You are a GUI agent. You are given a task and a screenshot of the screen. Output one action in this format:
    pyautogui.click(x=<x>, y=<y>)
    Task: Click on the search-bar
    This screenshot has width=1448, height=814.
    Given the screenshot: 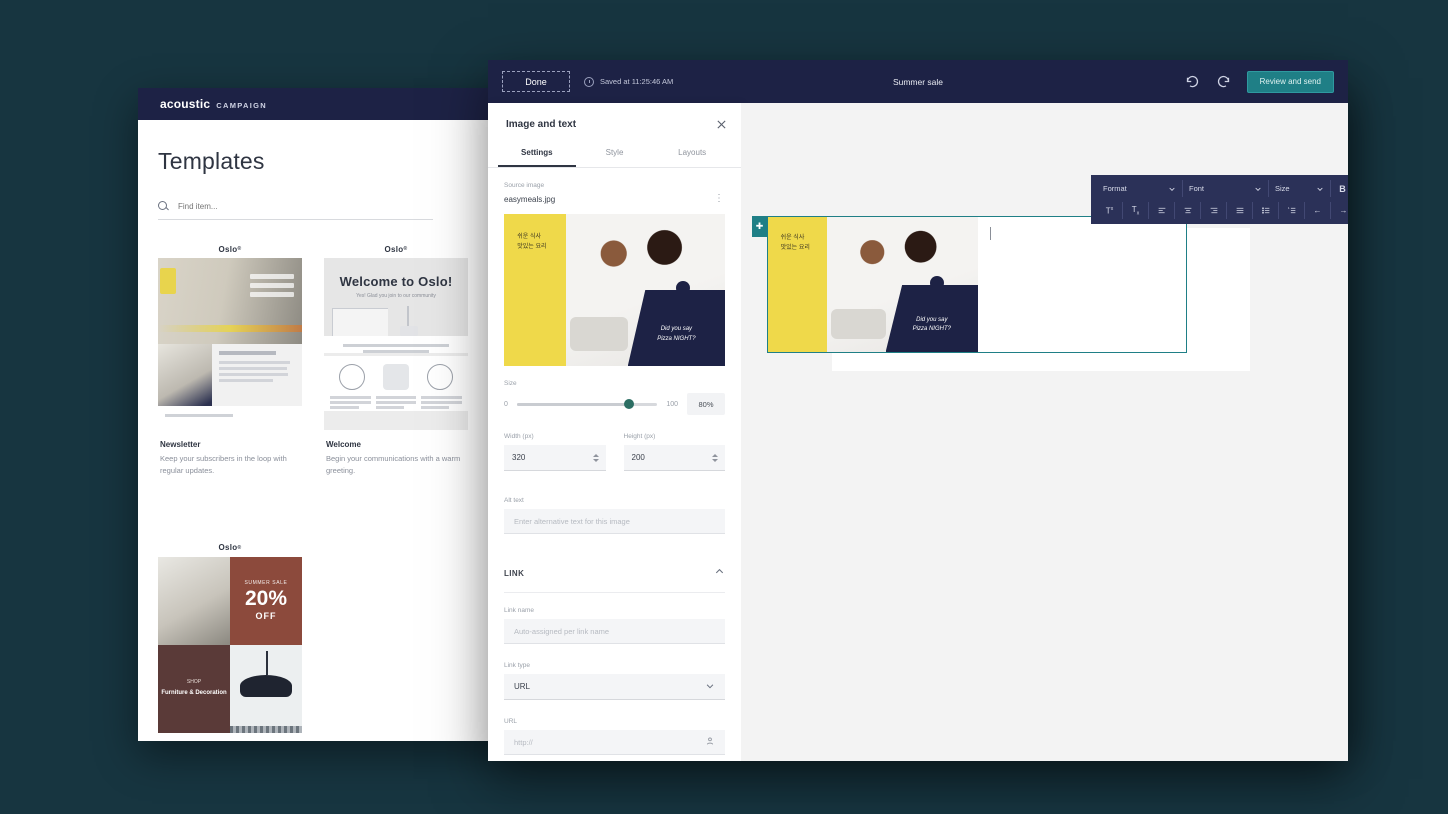 What is the action you would take?
    pyautogui.click(x=295, y=210)
    